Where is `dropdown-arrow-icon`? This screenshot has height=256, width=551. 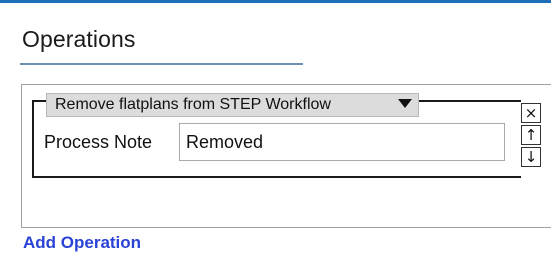 dropdown-arrow-icon is located at coordinates (405, 103).